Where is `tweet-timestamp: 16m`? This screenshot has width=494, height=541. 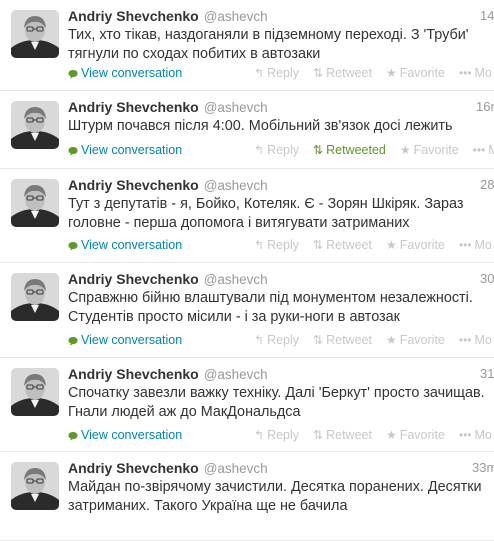 tweet-timestamp: 16m is located at coordinates (485, 106).